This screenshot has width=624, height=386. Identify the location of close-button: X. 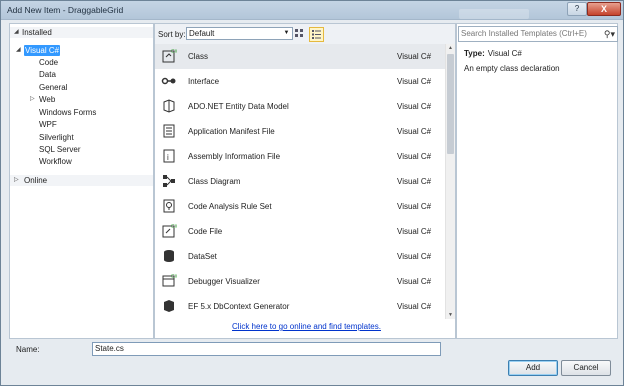
(604, 9).